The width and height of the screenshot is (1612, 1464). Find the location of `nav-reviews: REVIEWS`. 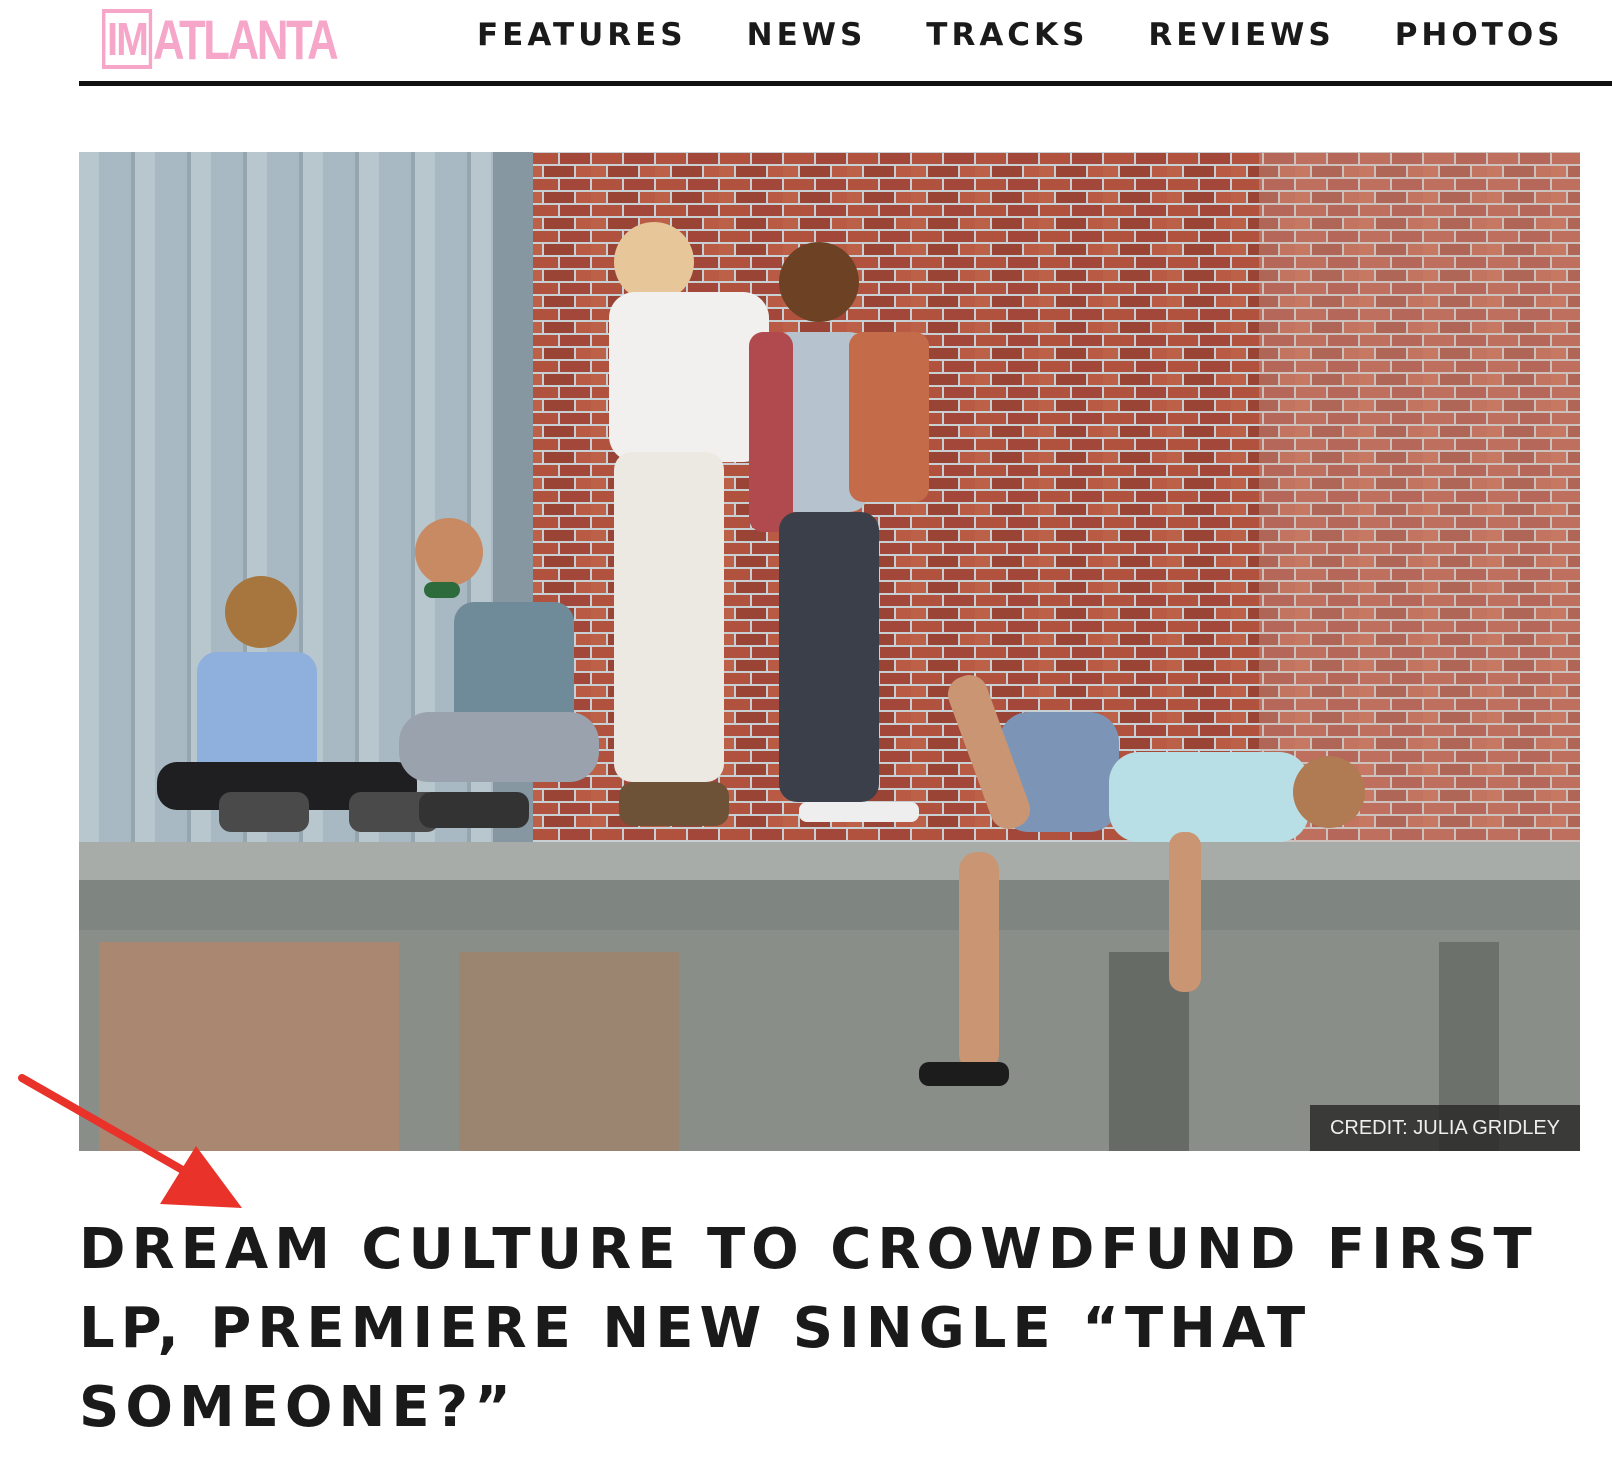

nav-reviews: REVIEWS is located at coordinates (1241, 35).